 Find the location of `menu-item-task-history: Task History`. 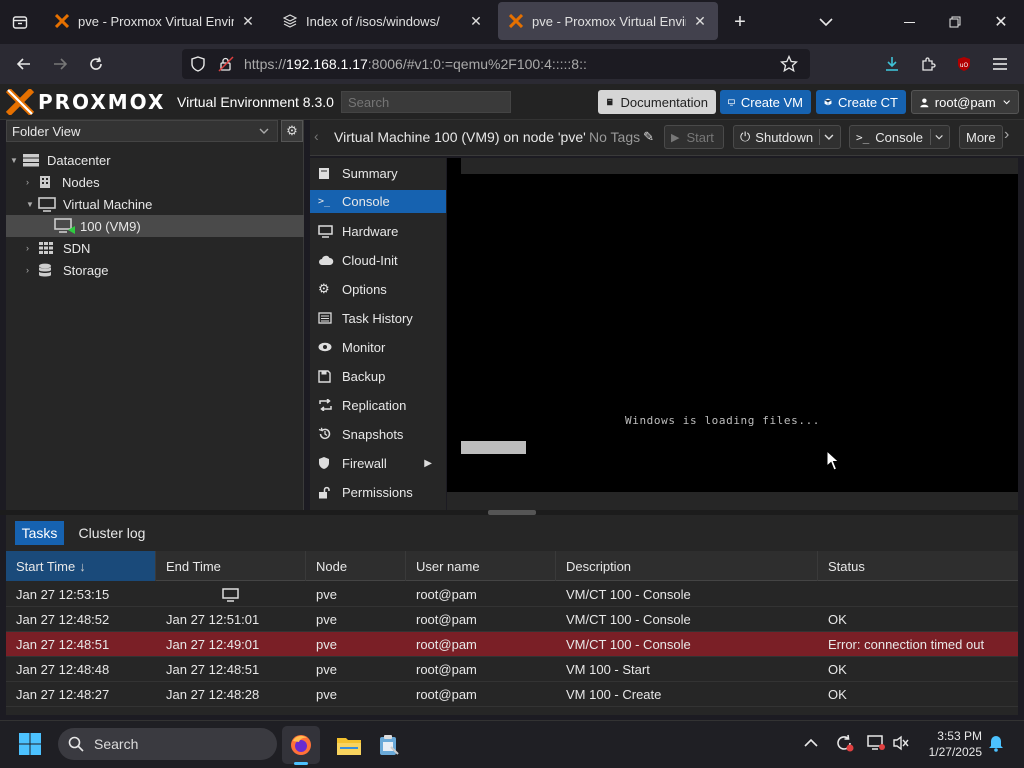

menu-item-task-history: Task History is located at coordinates (378, 318).